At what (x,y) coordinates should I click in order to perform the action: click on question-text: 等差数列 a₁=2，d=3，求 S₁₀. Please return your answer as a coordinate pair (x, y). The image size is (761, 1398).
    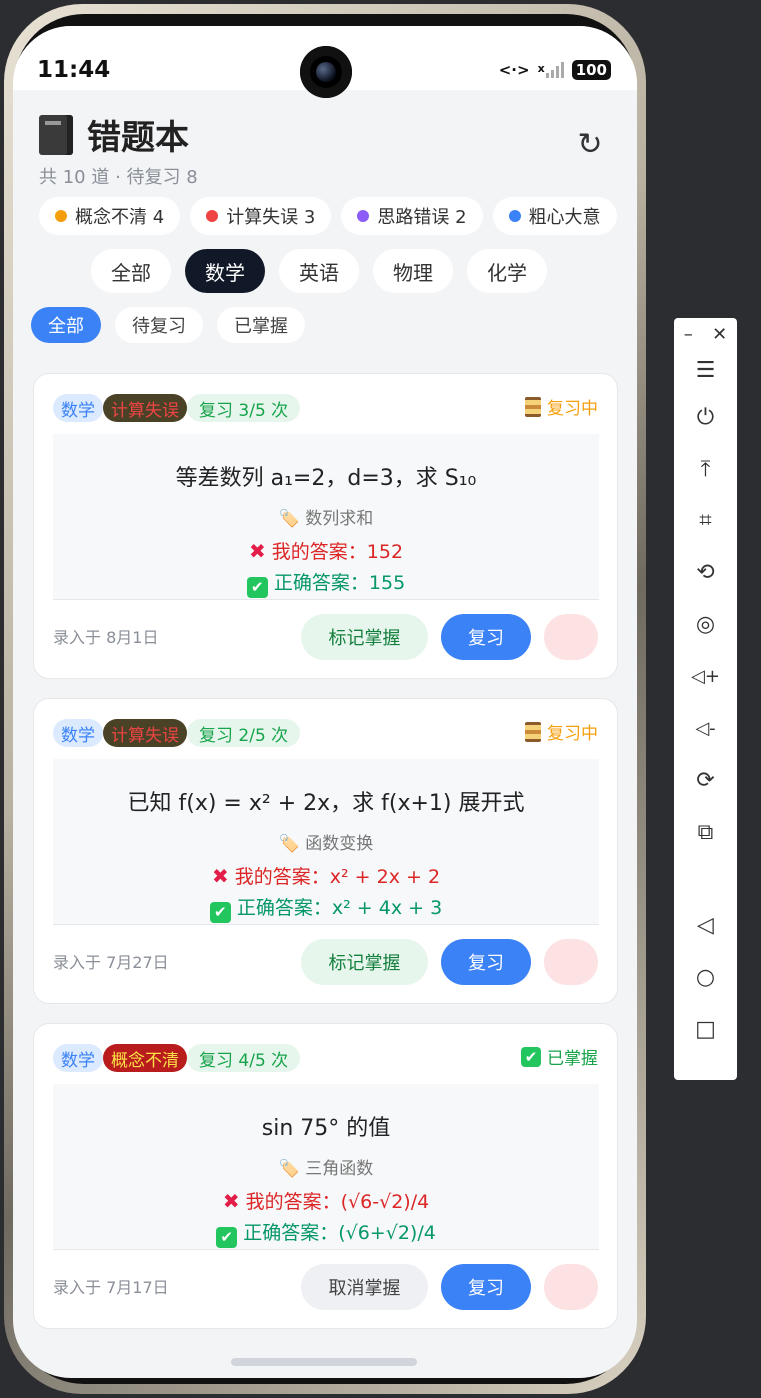
    Looking at the image, I should click on (326, 478).